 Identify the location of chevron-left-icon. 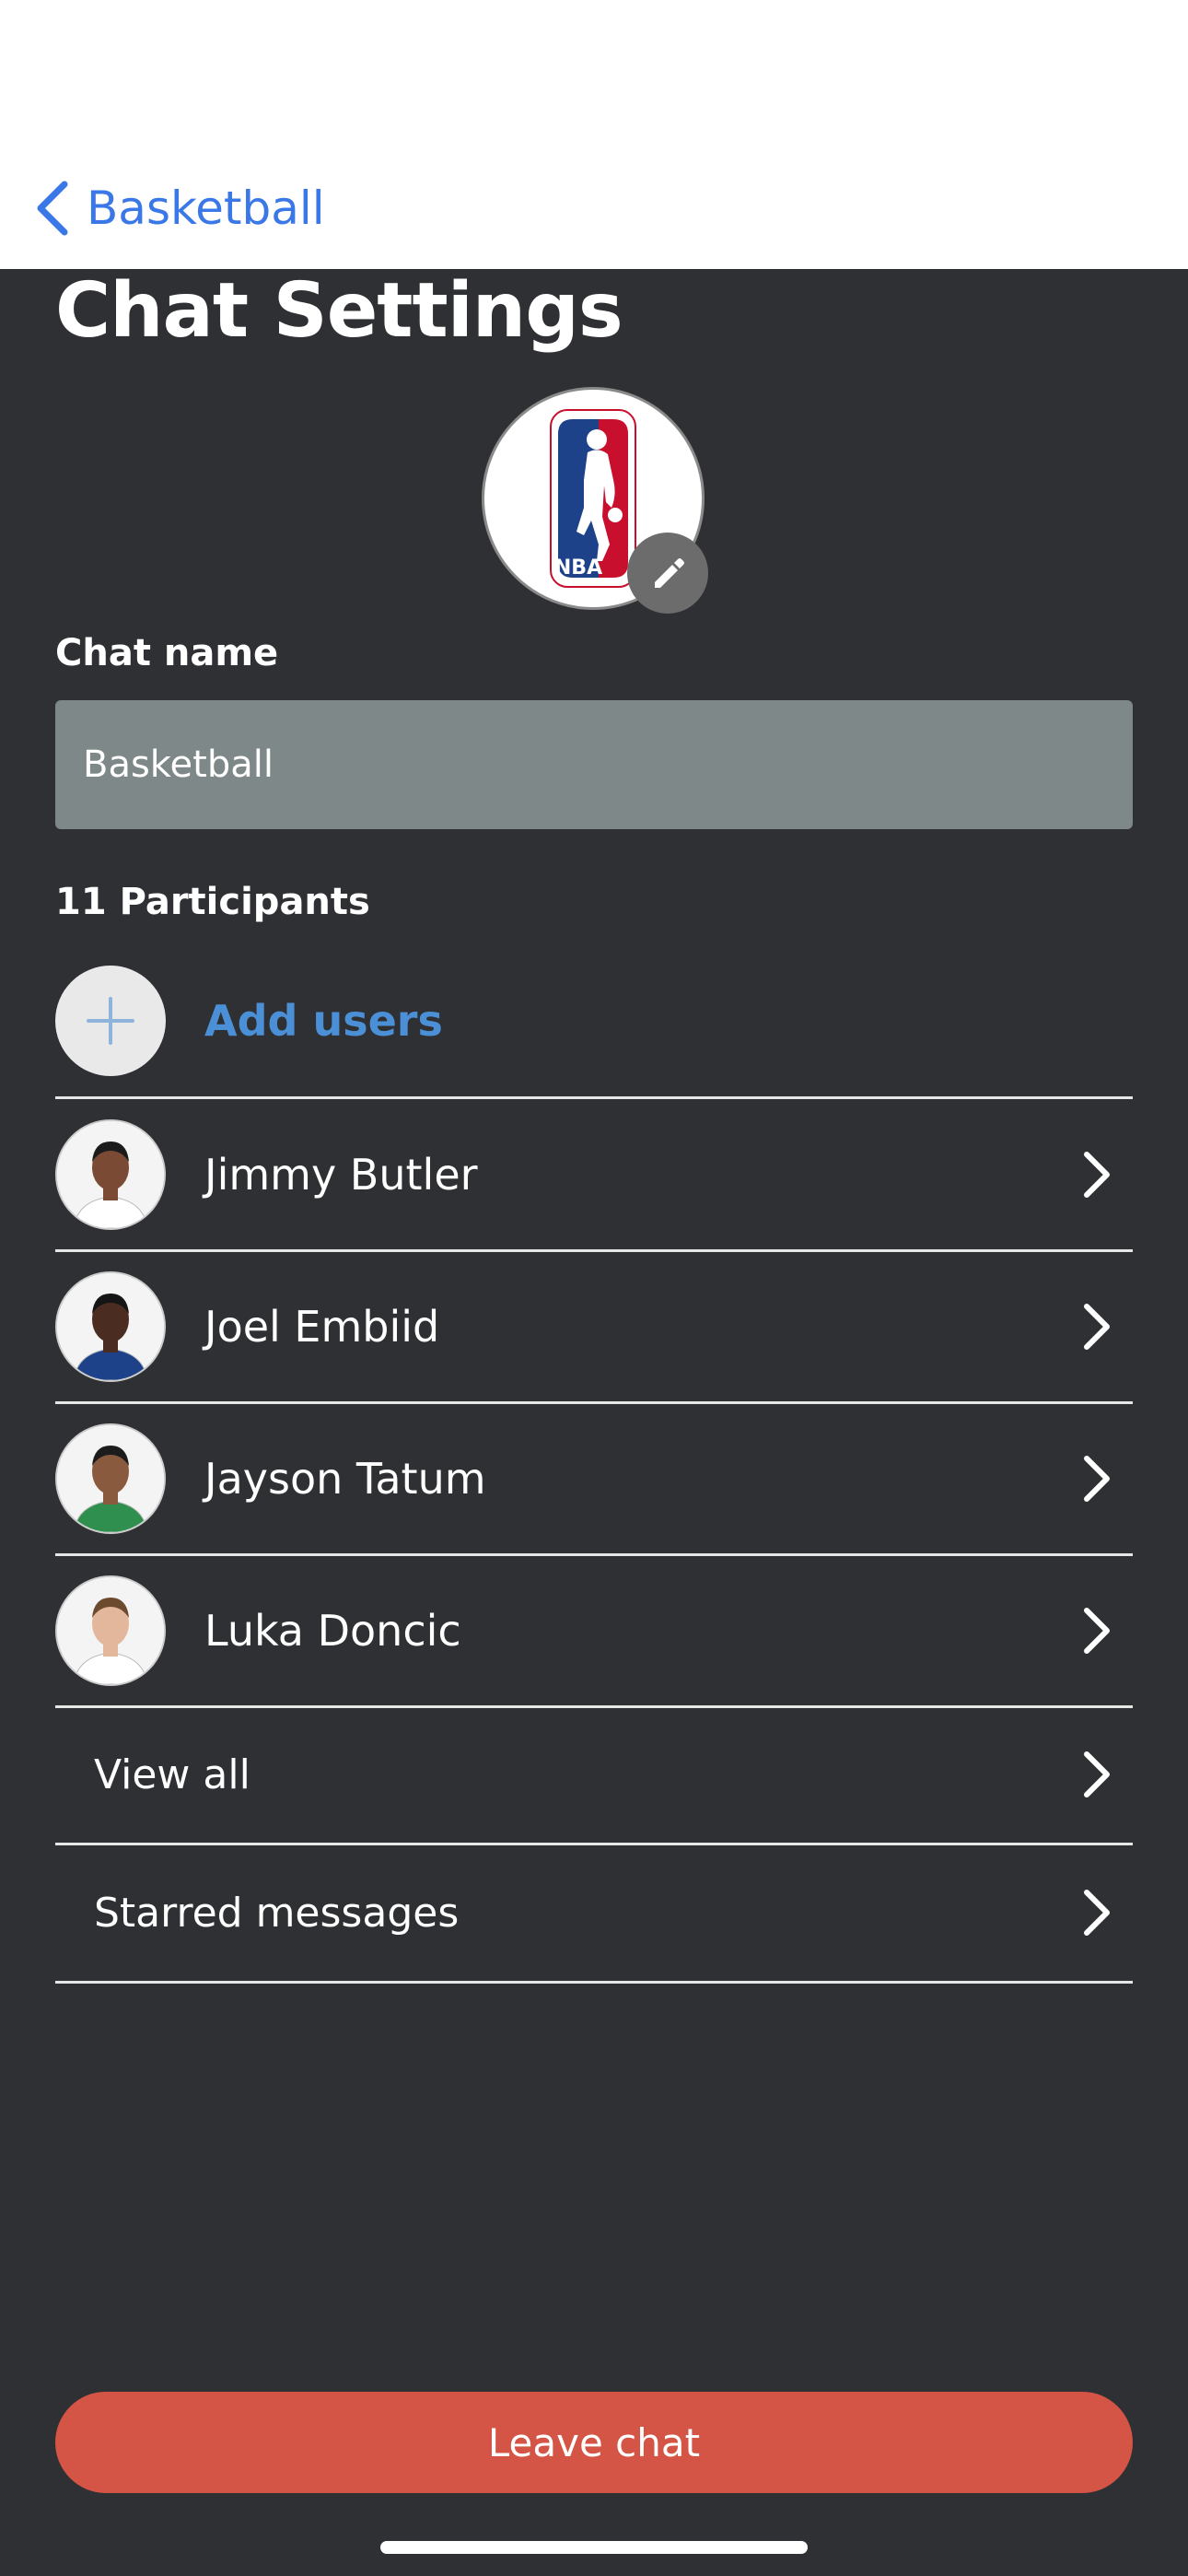
(52, 208).